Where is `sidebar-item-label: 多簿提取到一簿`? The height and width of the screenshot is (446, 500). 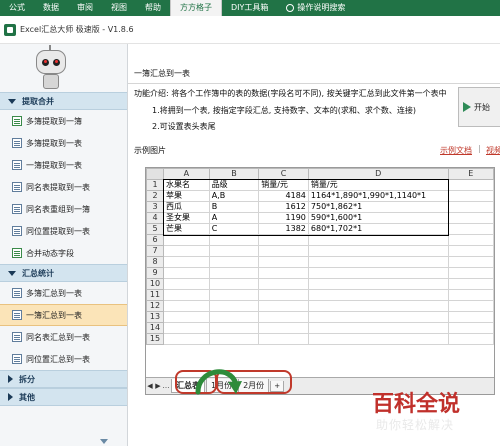
sidebar-item-label: 多簿提取到一簿 is located at coordinates (54, 121).